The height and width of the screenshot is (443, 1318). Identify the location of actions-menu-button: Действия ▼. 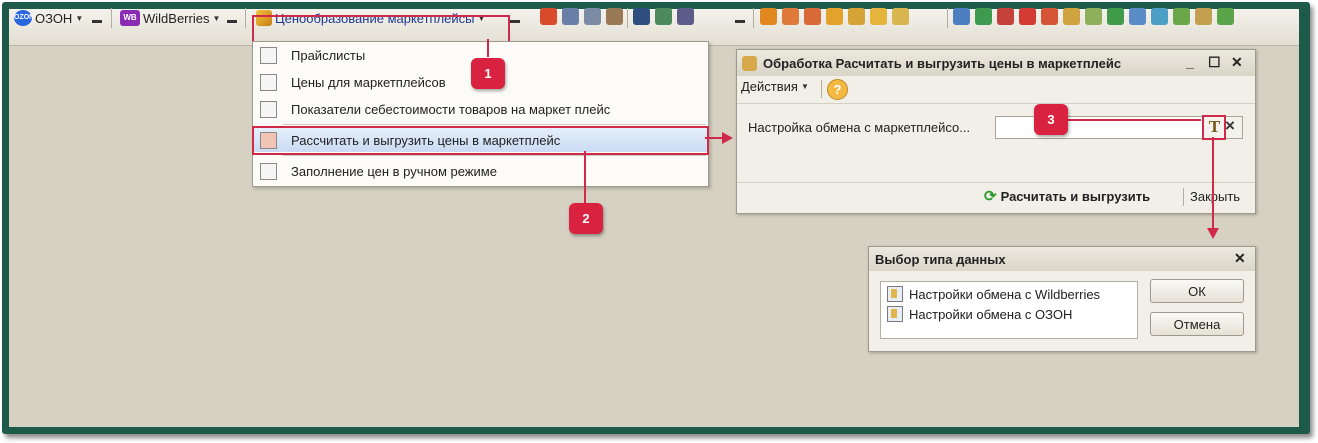
(775, 86).